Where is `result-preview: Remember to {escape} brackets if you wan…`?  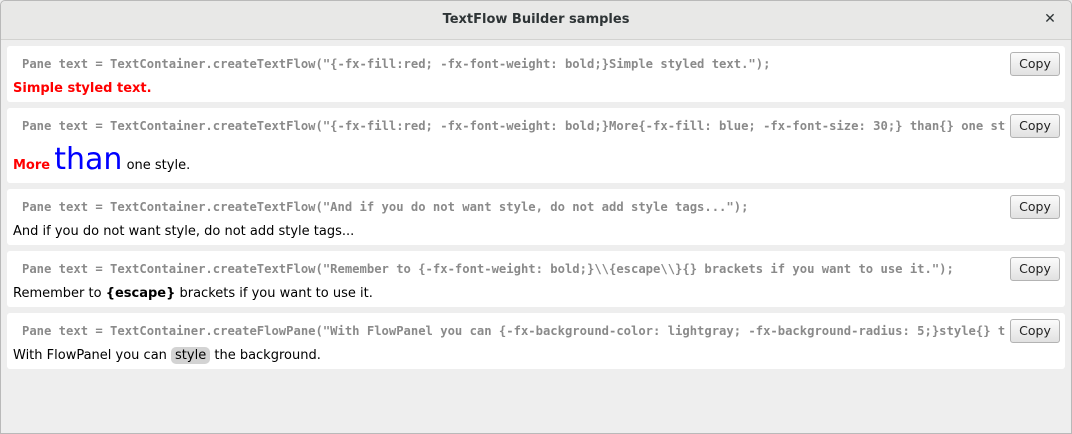 result-preview: Remember to {escape} brackets if you wan… is located at coordinates (193, 293).